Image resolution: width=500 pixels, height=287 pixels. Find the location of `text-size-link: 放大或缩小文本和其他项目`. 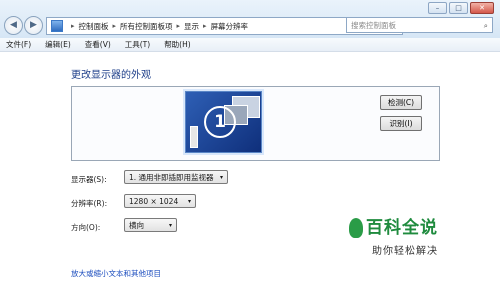

text-size-link: 放大或缩小文本和其他项目 is located at coordinates (116, 273).